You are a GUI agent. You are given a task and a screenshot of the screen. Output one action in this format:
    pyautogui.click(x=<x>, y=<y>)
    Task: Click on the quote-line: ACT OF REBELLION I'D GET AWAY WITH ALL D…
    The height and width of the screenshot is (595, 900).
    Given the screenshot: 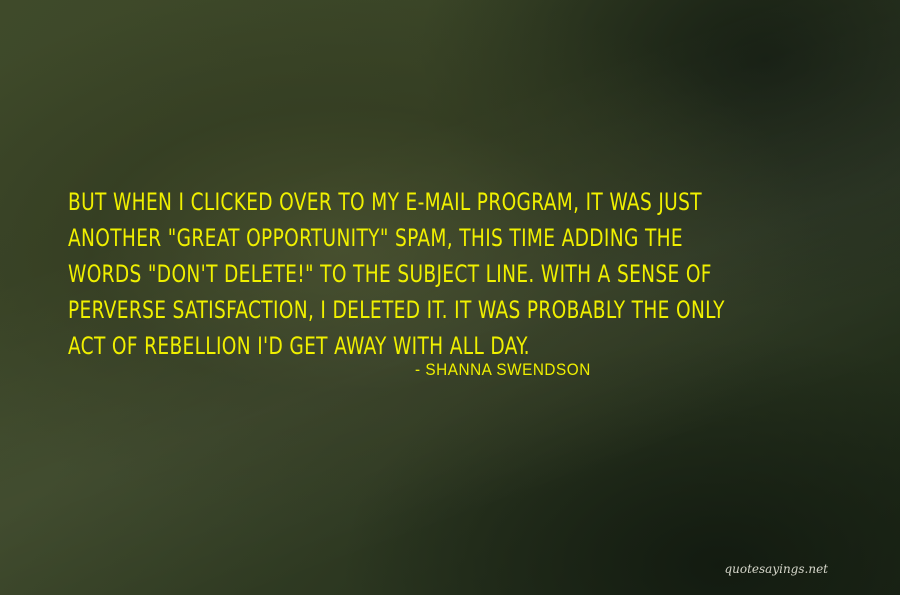 What is the action you would take?
    pyautogui.click(x=299, y=346)
    